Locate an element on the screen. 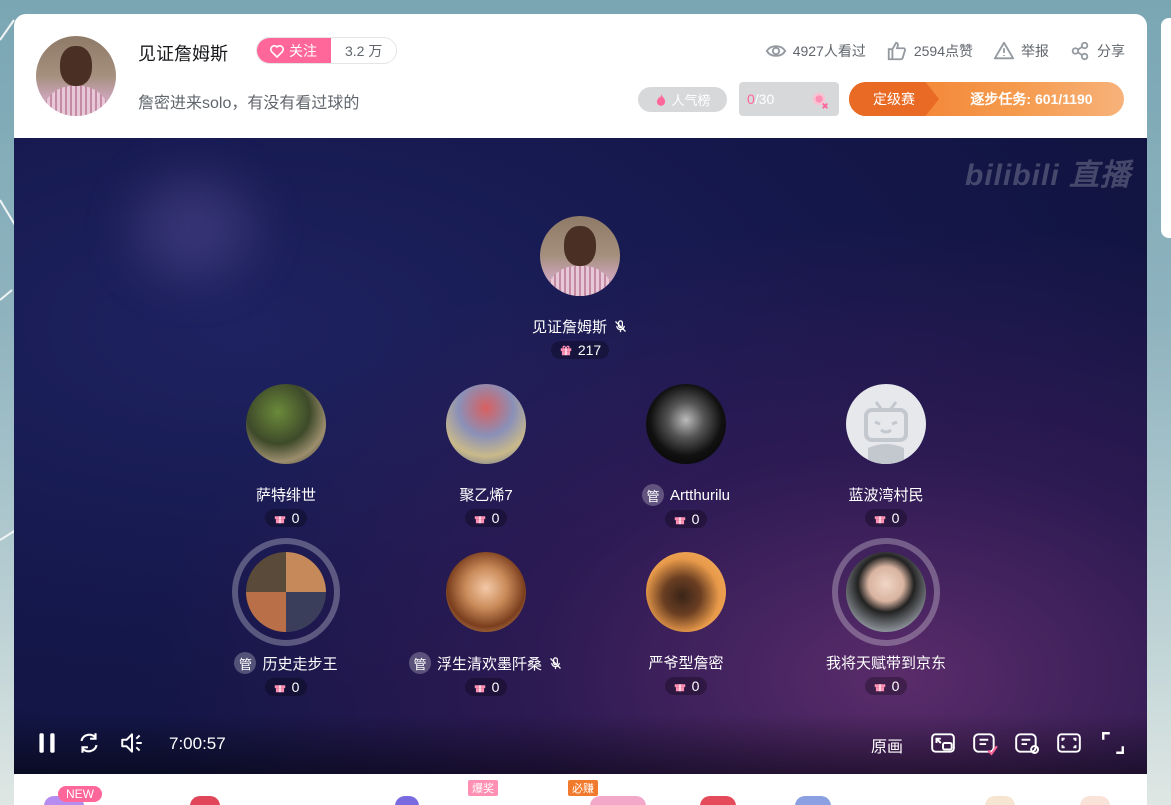  room-stats: 4927人看过 2594点赞 举报 分享 is located at coordinates (945, 51).